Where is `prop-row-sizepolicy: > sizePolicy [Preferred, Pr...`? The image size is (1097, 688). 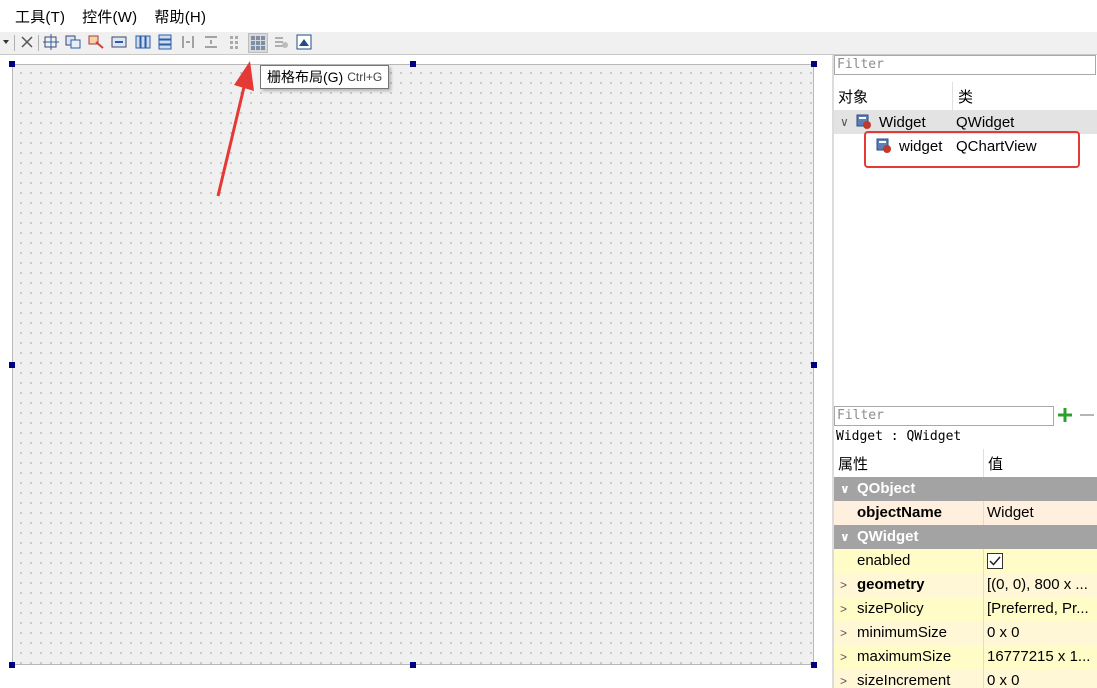 prop-row-sizepolicy: > sizePolicy [Preferred, Pr... is located at coordinates (965, 609).